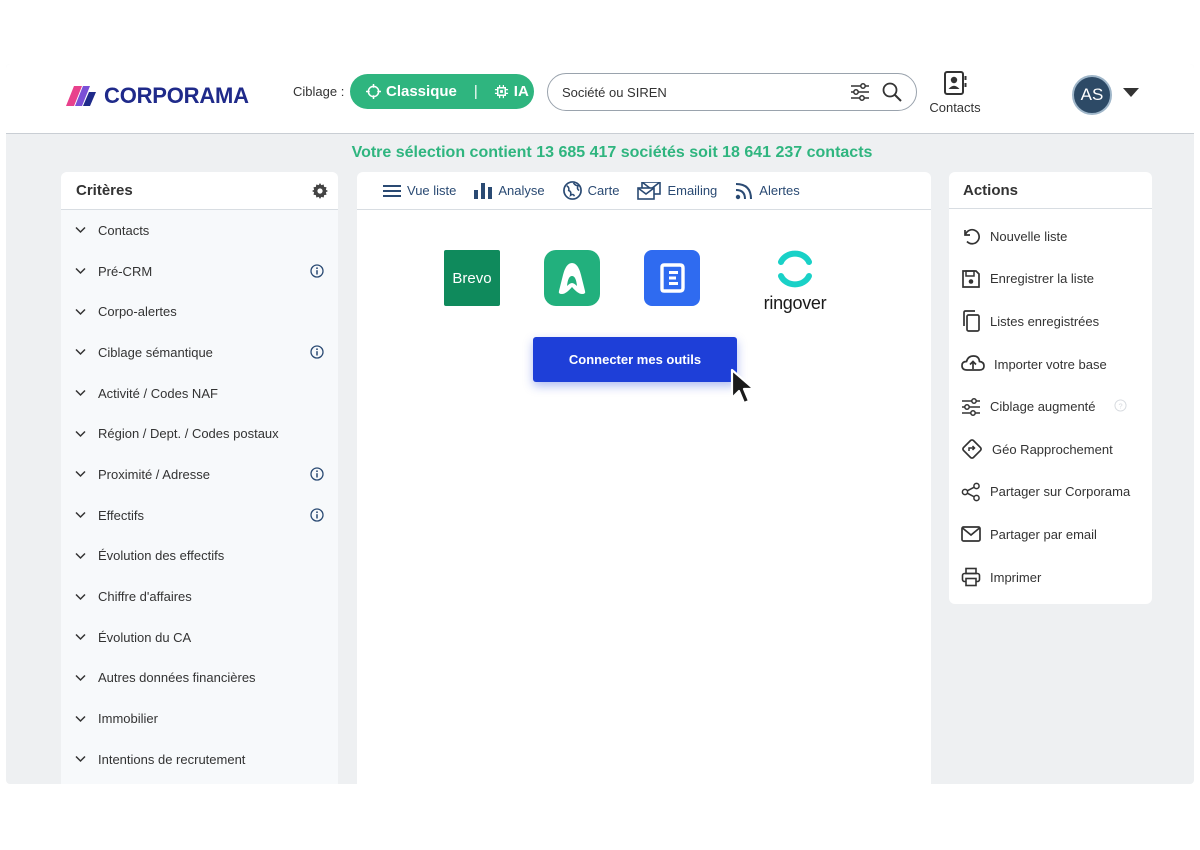  I want to click on criteria-item: Région / Dept. / Codes postaux, so click(199, 433).